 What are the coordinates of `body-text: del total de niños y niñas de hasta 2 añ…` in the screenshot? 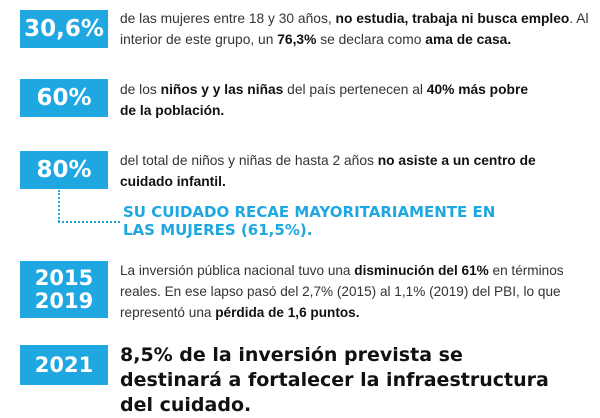 It's located at (249, 160).